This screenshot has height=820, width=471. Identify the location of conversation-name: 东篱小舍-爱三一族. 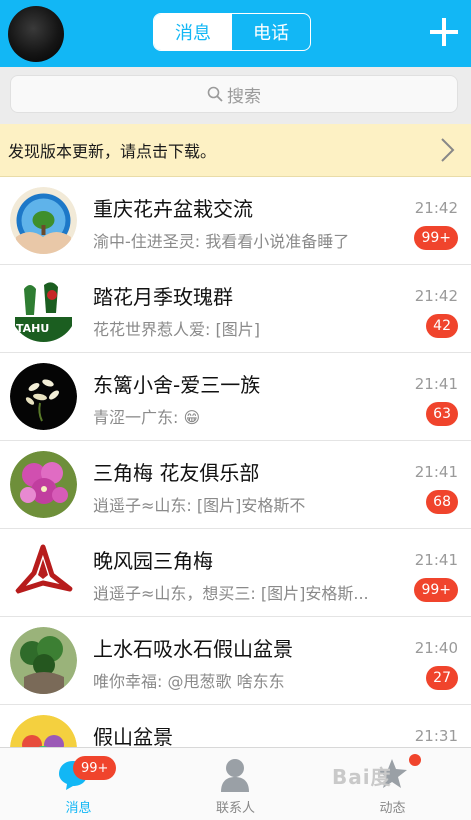
(177, 385).